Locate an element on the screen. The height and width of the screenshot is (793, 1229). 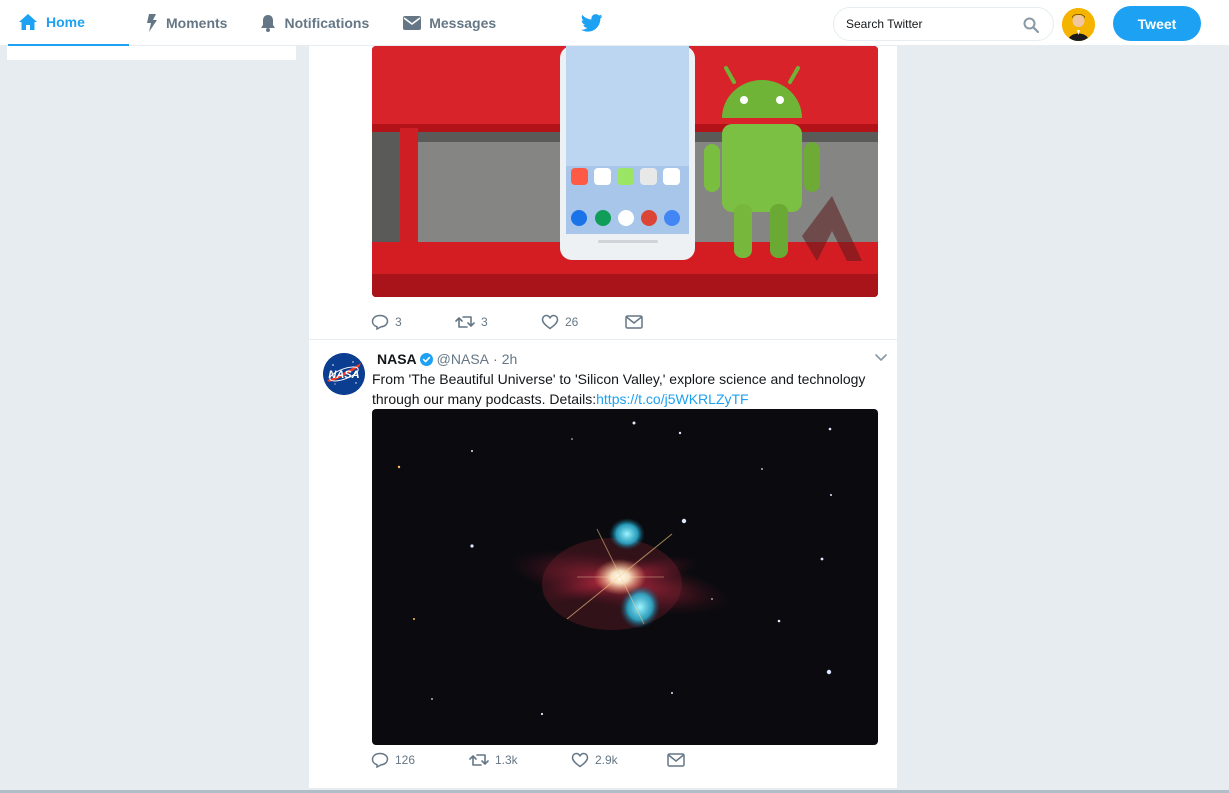
lightning-icon is located at coordinates (152, 23).